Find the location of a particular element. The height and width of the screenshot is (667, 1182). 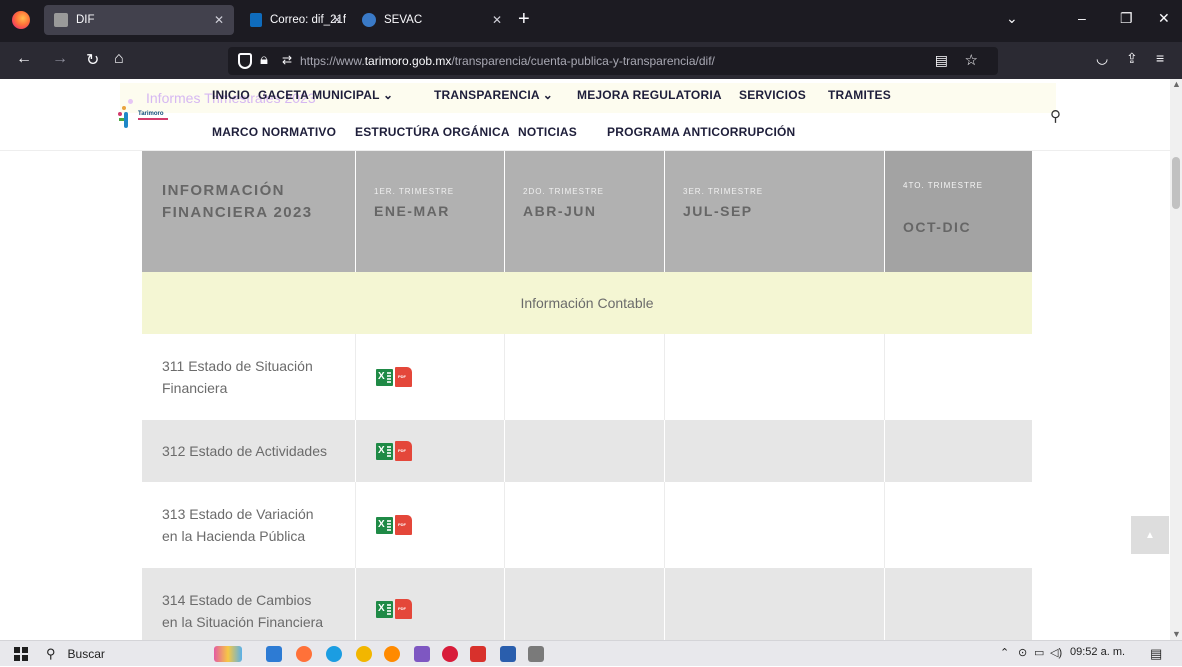

forward-icon: → is located at coordinates (60, 59).